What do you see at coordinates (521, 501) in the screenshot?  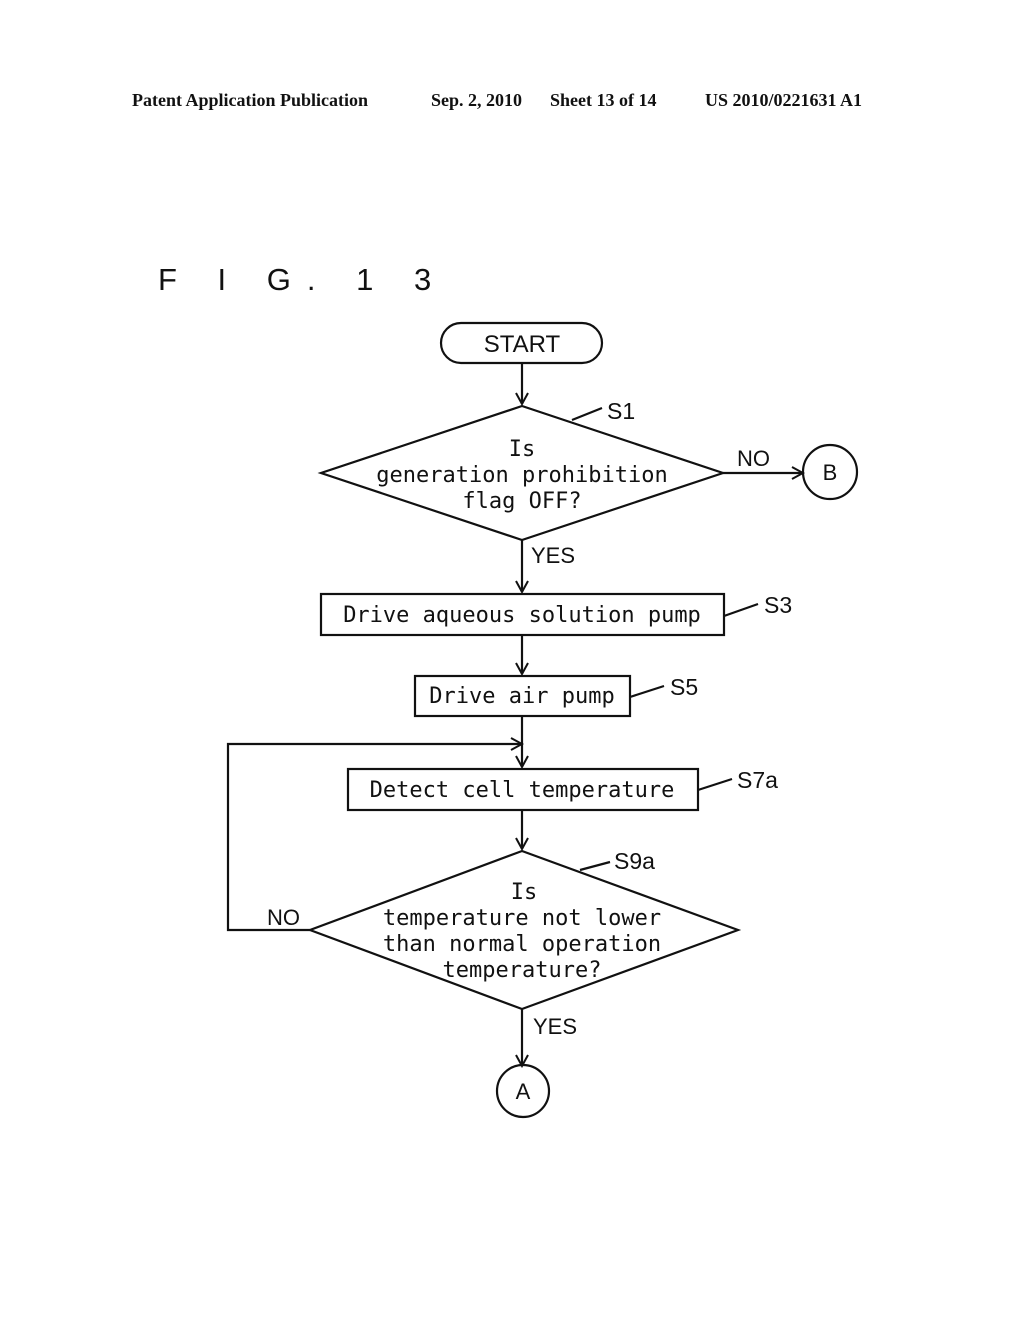 I see `s1-line-3: flag OFF?` at bounding box center [521, 501].